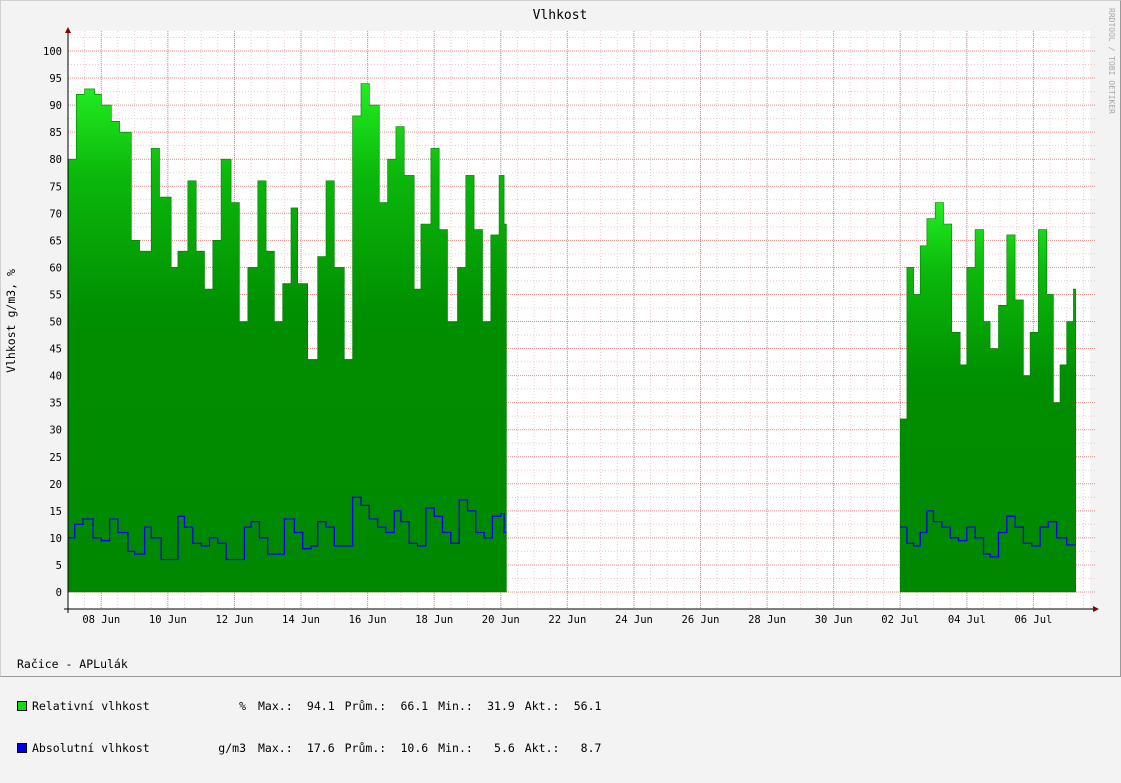 This screenshot has width=1121, height=783. I want to click on x-tick-label: 26 Jun, so click(701, 620).